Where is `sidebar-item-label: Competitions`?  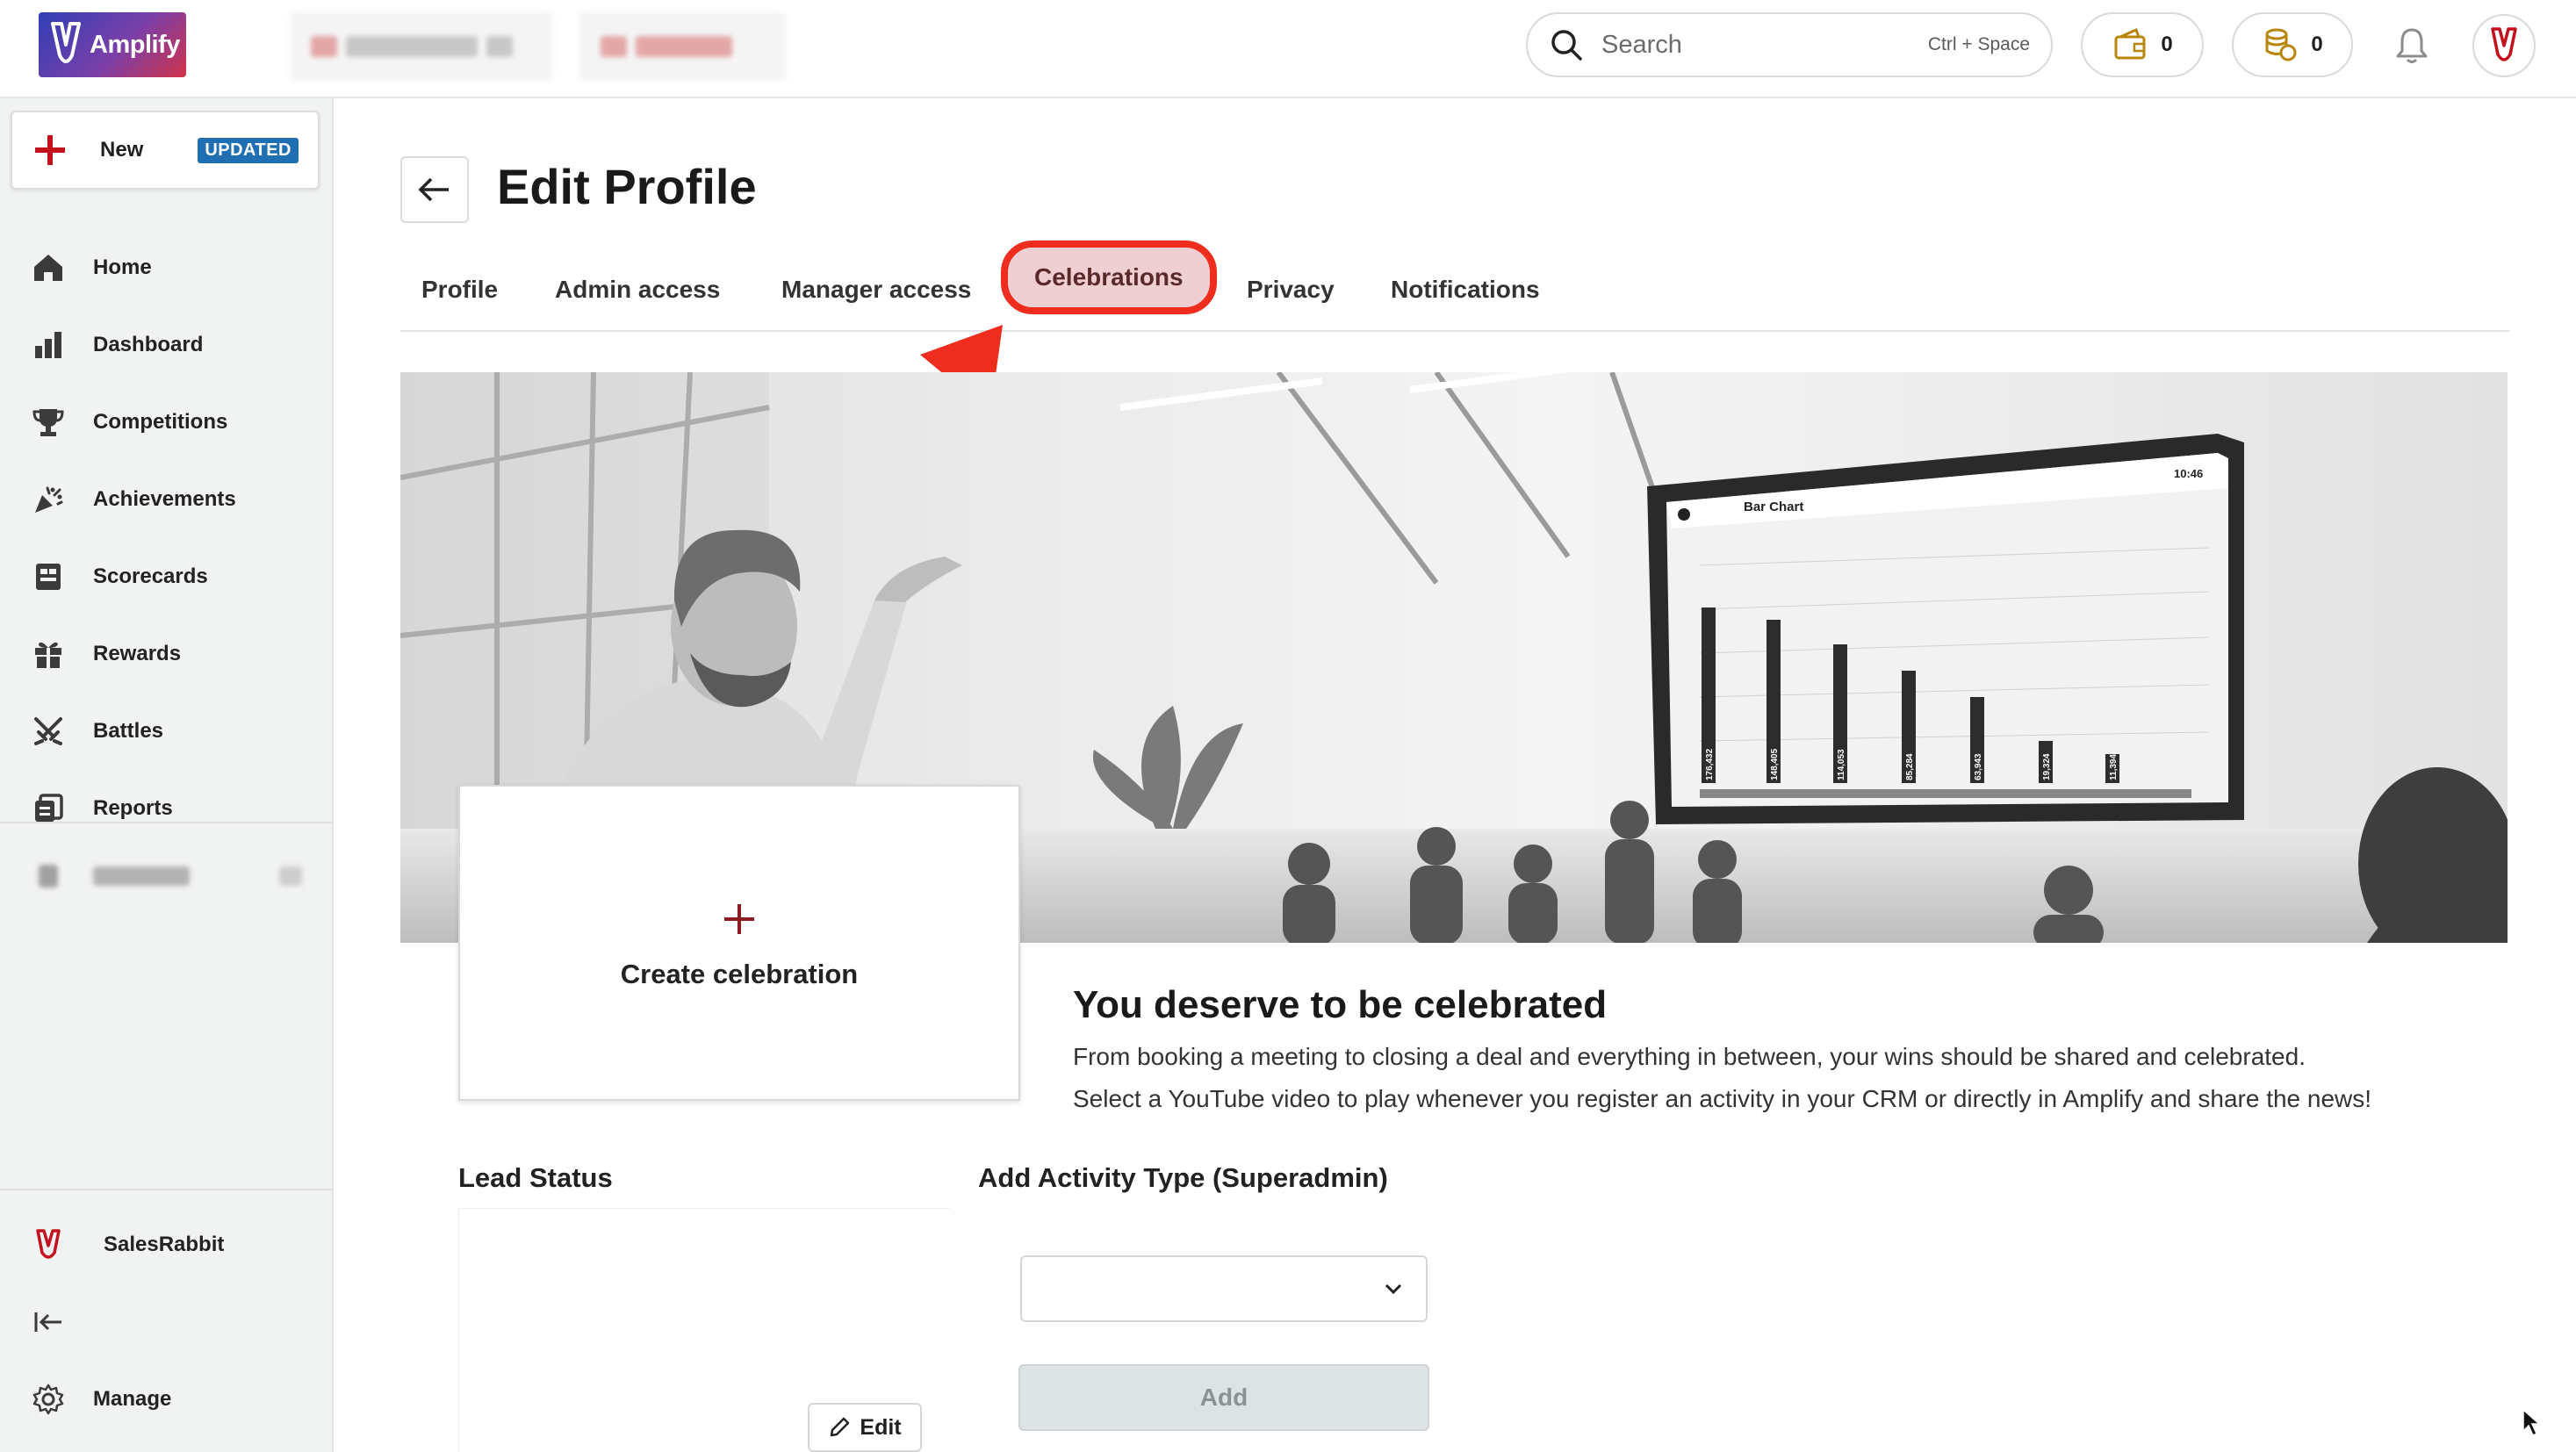
sidebar-item-label: Competitions is located at coordinates (160, 422).